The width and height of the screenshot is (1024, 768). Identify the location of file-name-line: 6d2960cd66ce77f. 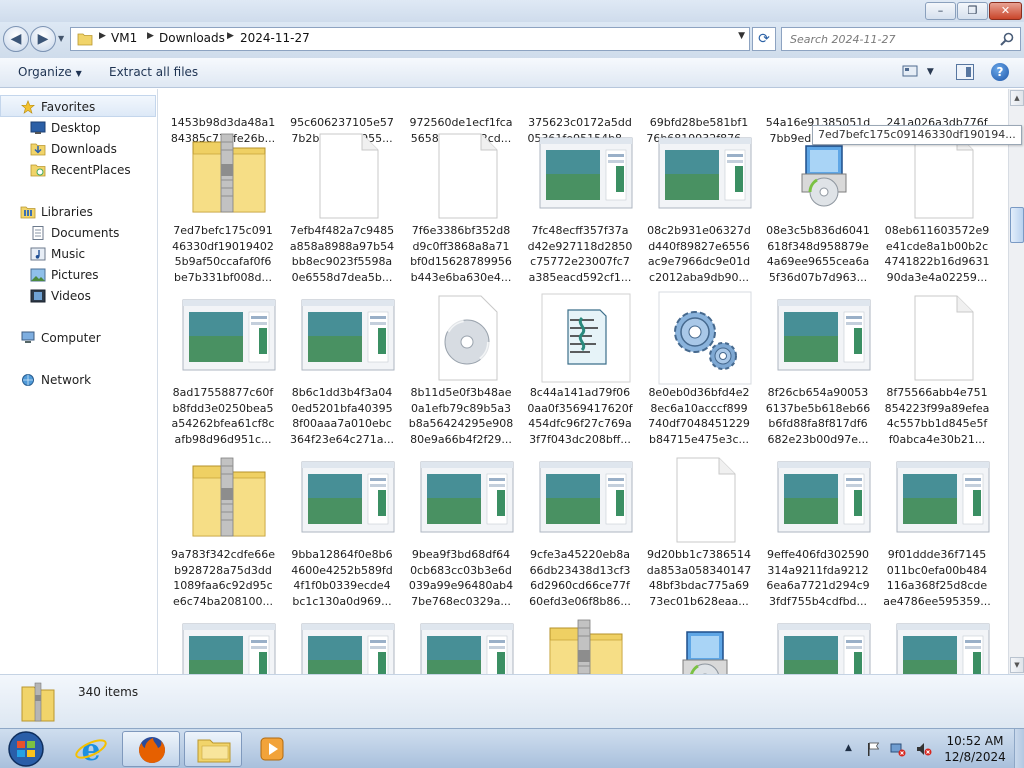
(580, 585).